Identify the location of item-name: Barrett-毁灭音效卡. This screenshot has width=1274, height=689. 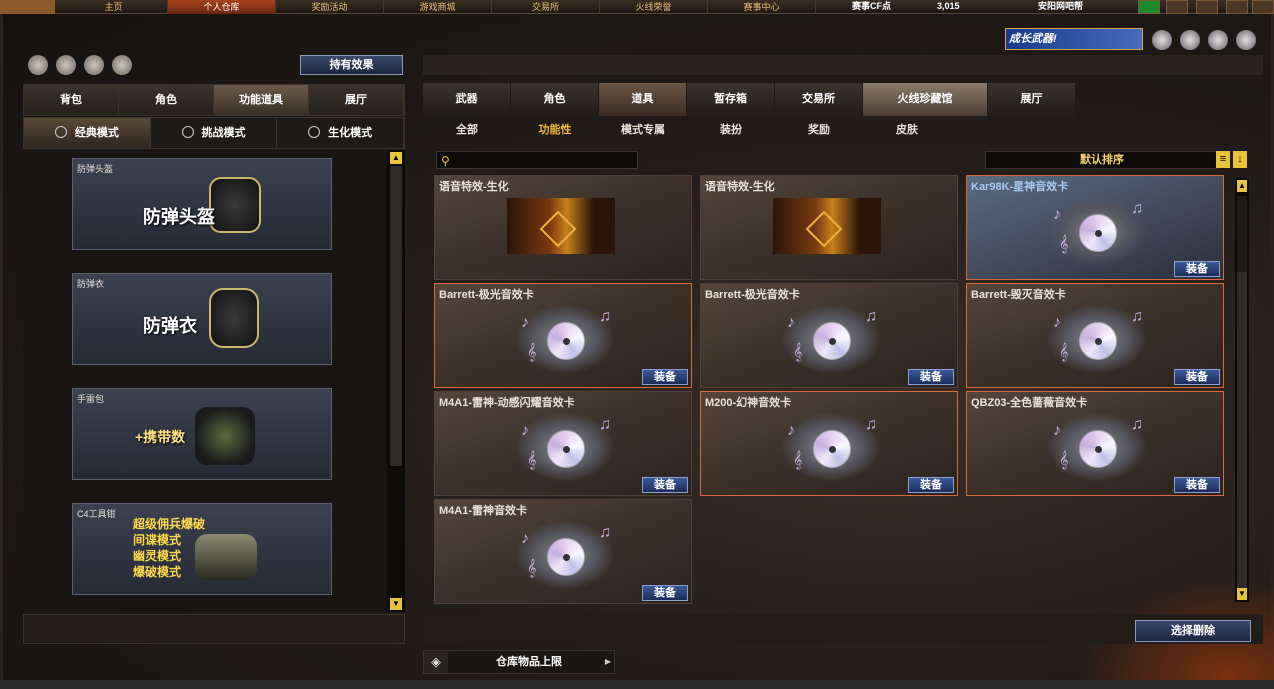
(1018, 295).